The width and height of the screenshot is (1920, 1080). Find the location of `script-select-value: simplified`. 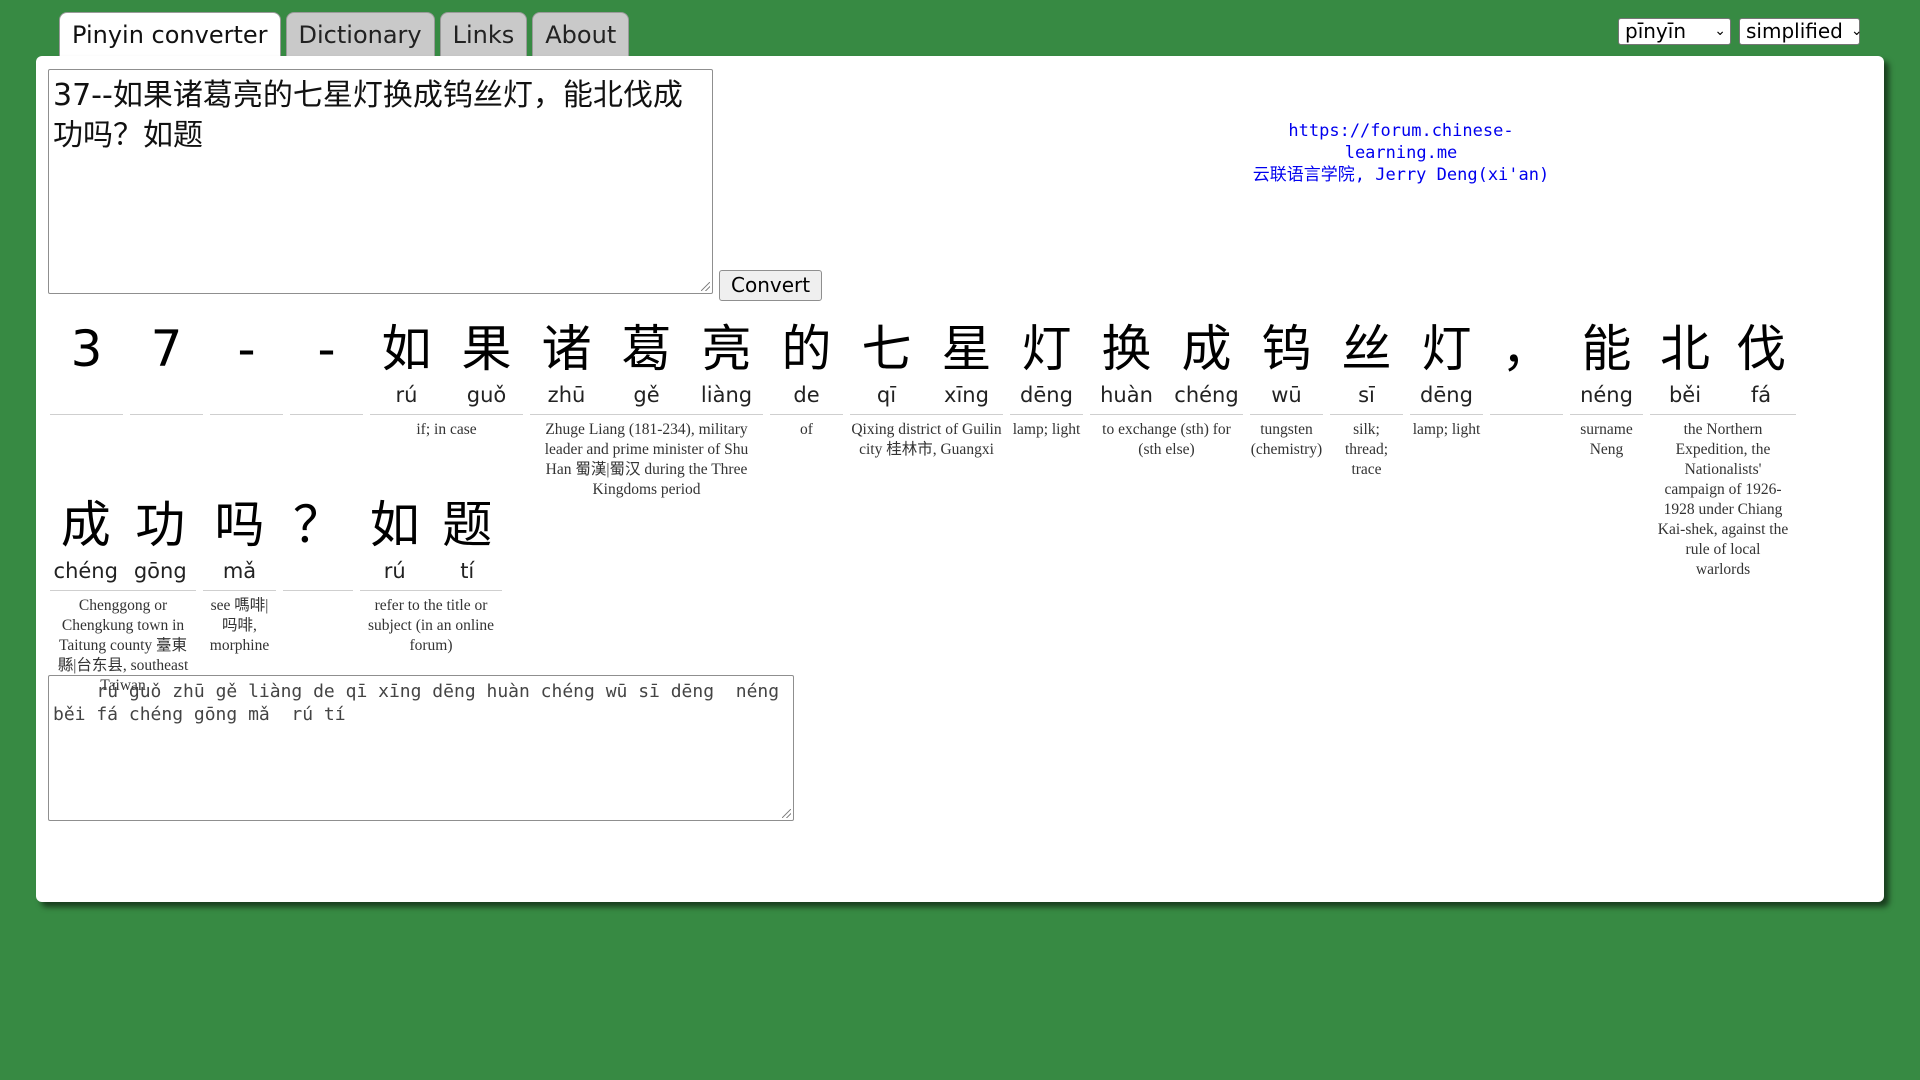

script-select-value: simplified is located at coordinates (1794, 31).